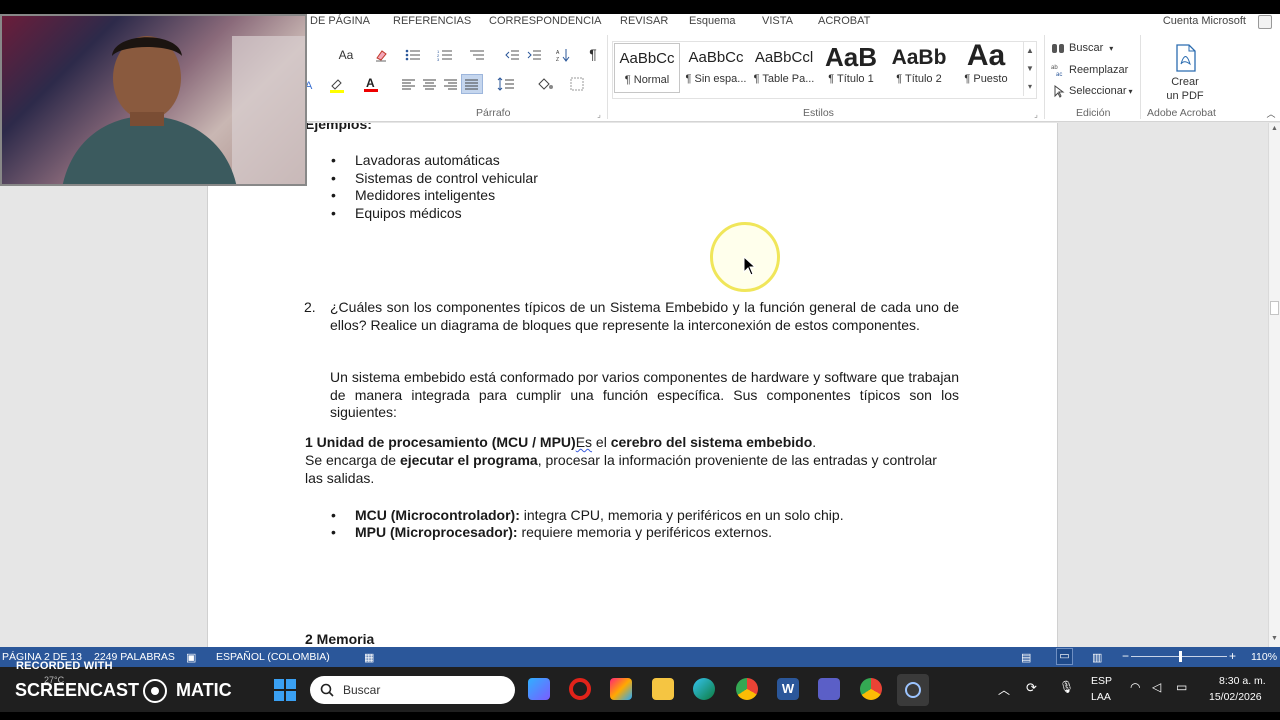 Image resolution: width=1280 pixels, height=720 pixels. I want to click on line-spacing-icon, so click(506, 84).